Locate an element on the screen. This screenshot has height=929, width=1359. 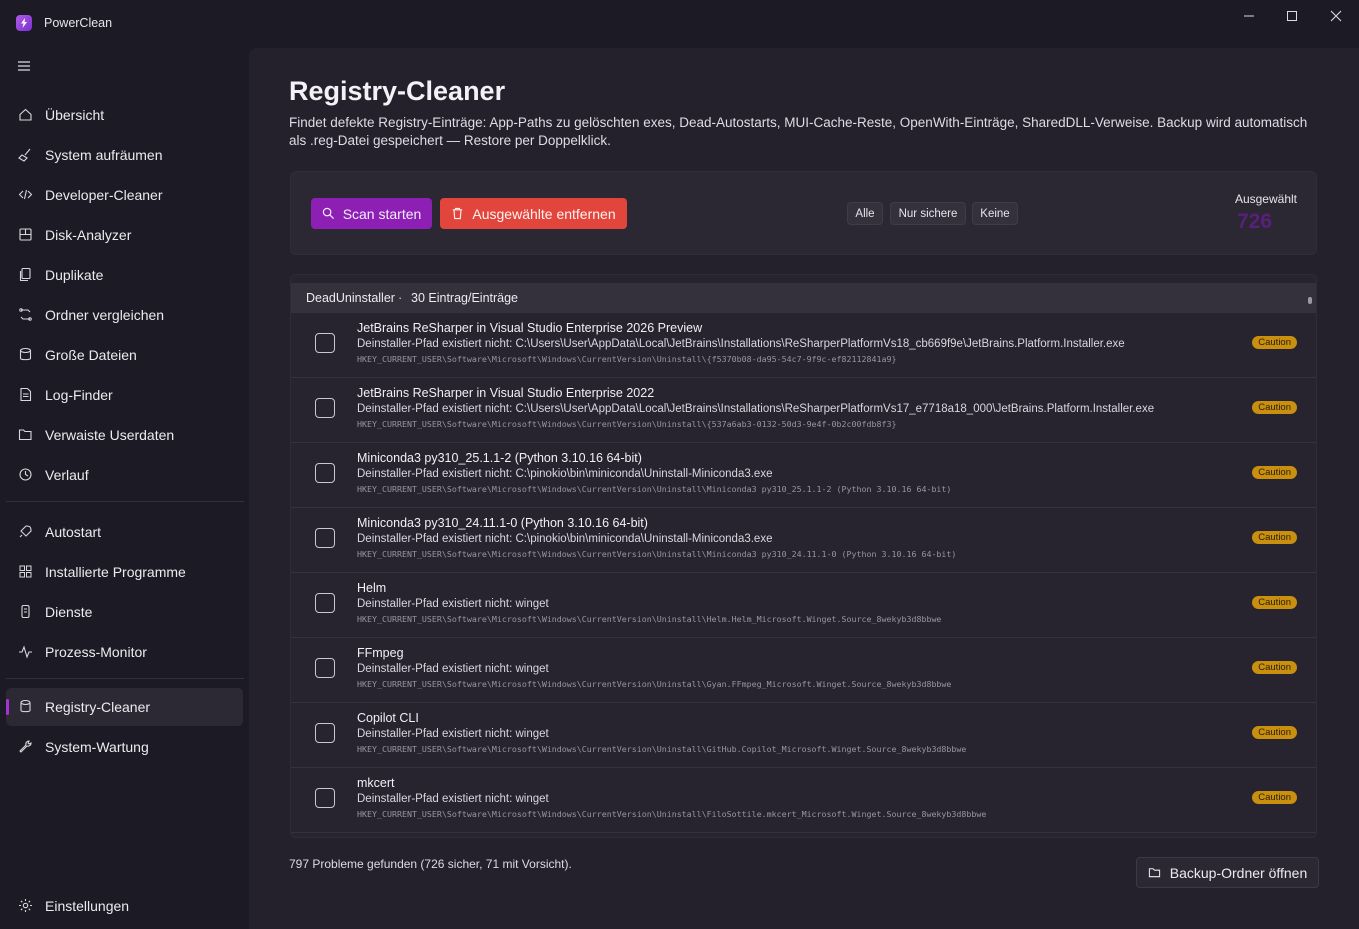
sidebar-item-einstellungen: Einstellungen is located at coordinates (124, 906).